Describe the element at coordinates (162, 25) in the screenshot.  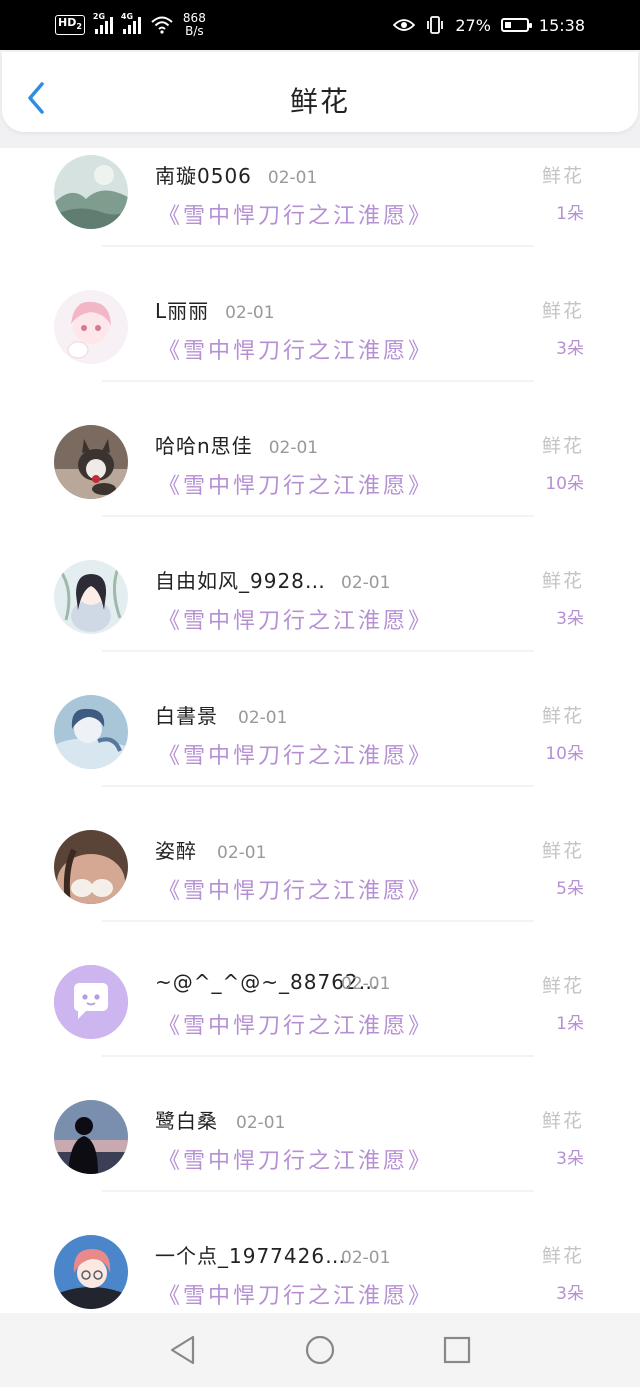
I see `wifi-icon` at that location.